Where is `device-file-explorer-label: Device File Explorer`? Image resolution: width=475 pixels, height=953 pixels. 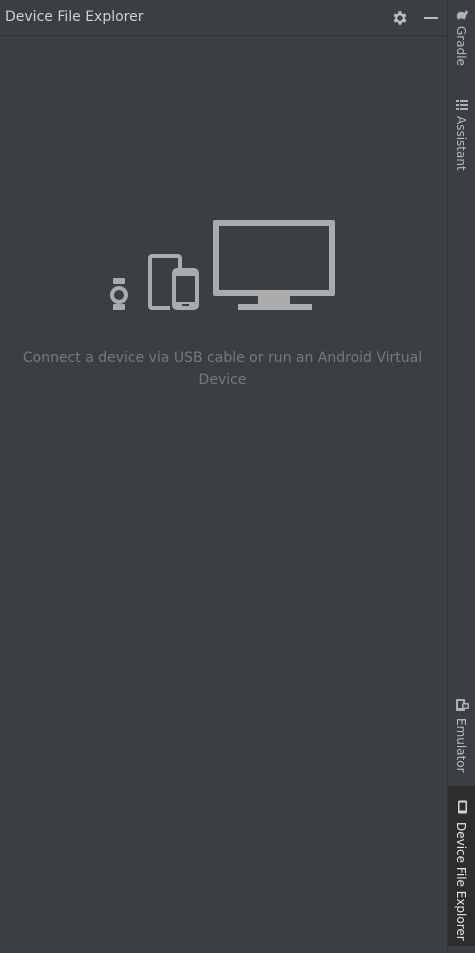 device-file-explorer-label: Device File Explorer is located at coordinates (461, 881).